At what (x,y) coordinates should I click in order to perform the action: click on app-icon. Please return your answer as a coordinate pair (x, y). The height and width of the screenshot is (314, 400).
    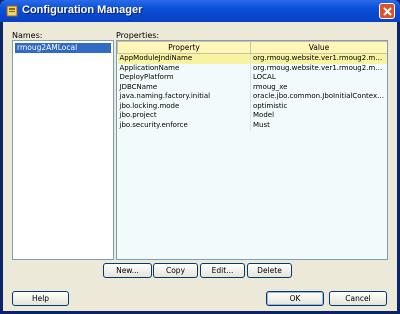
    Looking at the image, I should click on (12, 11).